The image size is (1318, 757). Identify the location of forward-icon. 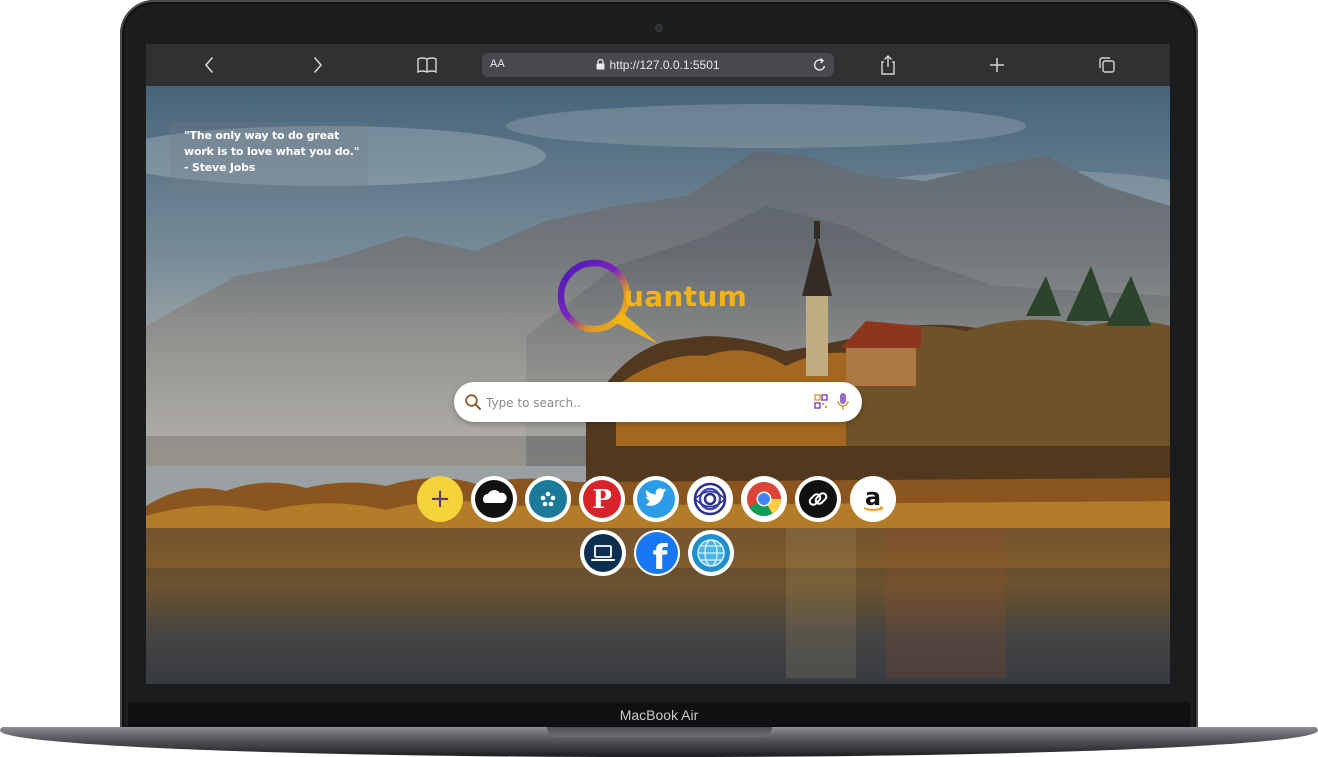
(318, 65).